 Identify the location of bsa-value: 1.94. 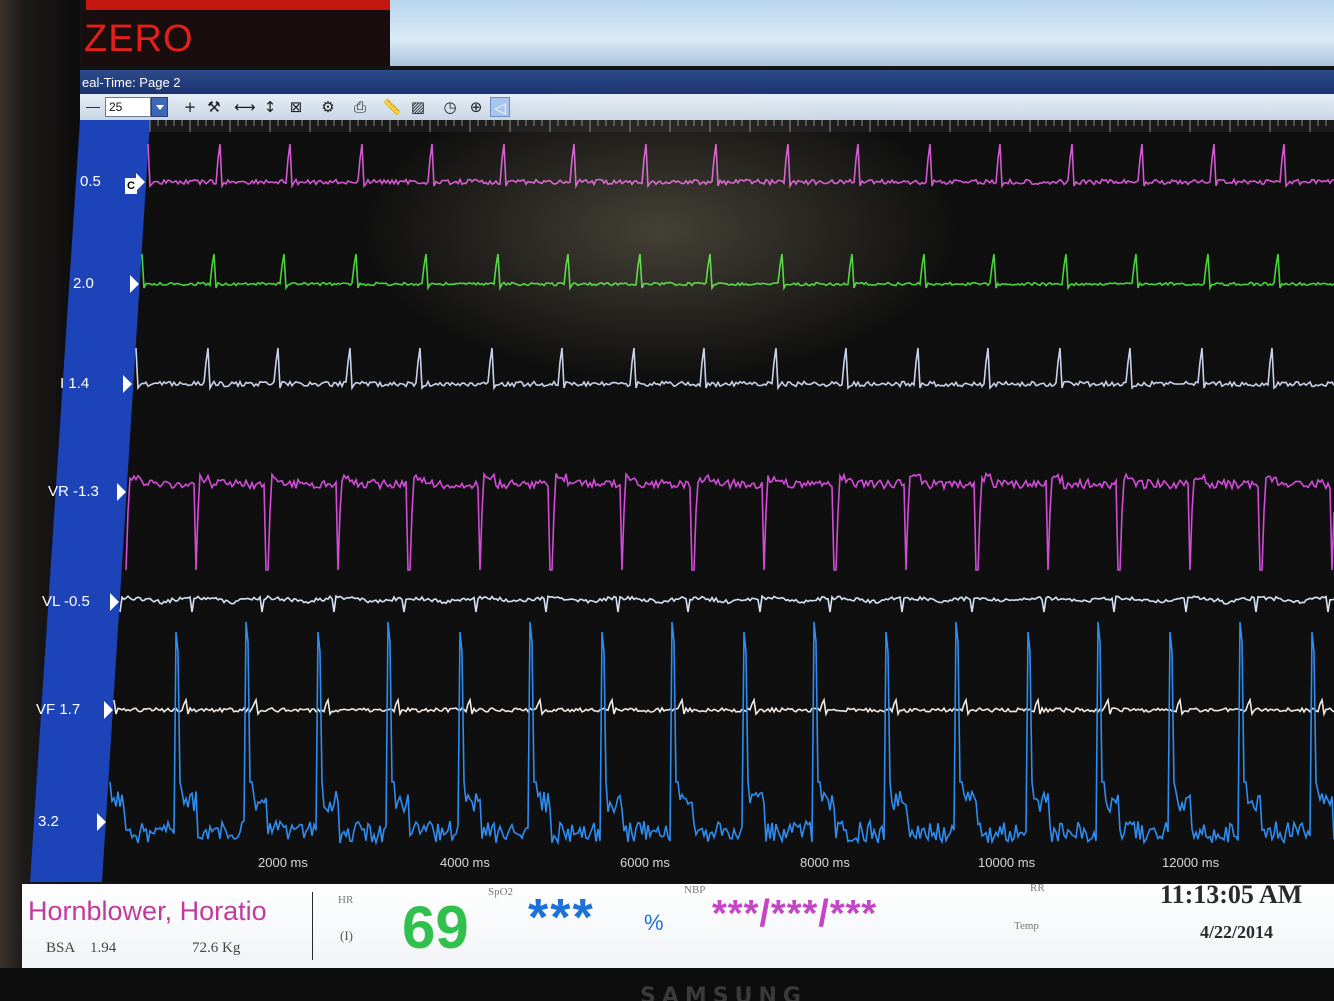
(103, 948).